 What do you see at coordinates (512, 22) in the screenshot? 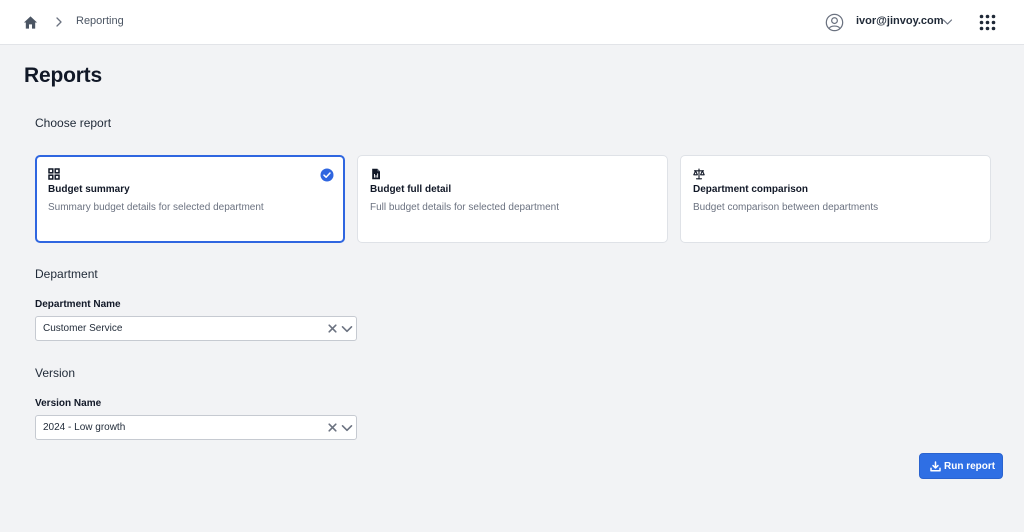
I see `top-bar: Reporting ivor@jinvoy.com` at bounding box center [512, 22].